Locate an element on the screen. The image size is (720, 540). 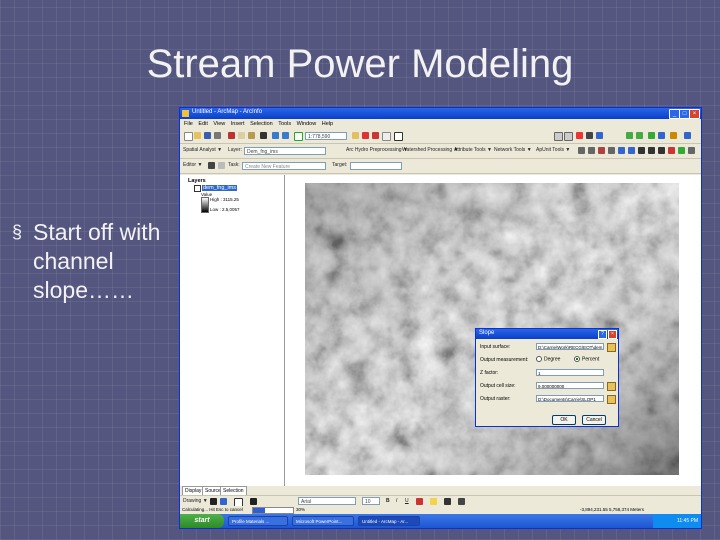
tool-icon-l is located at coordinates (601, 150).